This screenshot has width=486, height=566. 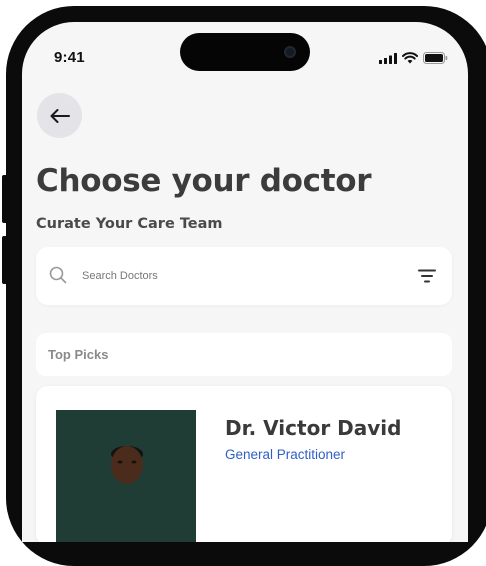 What do you see at coordinates (120, 276) in the screenshot?
I see `search-input: Search Doctors` at bounding box center [120, 276].